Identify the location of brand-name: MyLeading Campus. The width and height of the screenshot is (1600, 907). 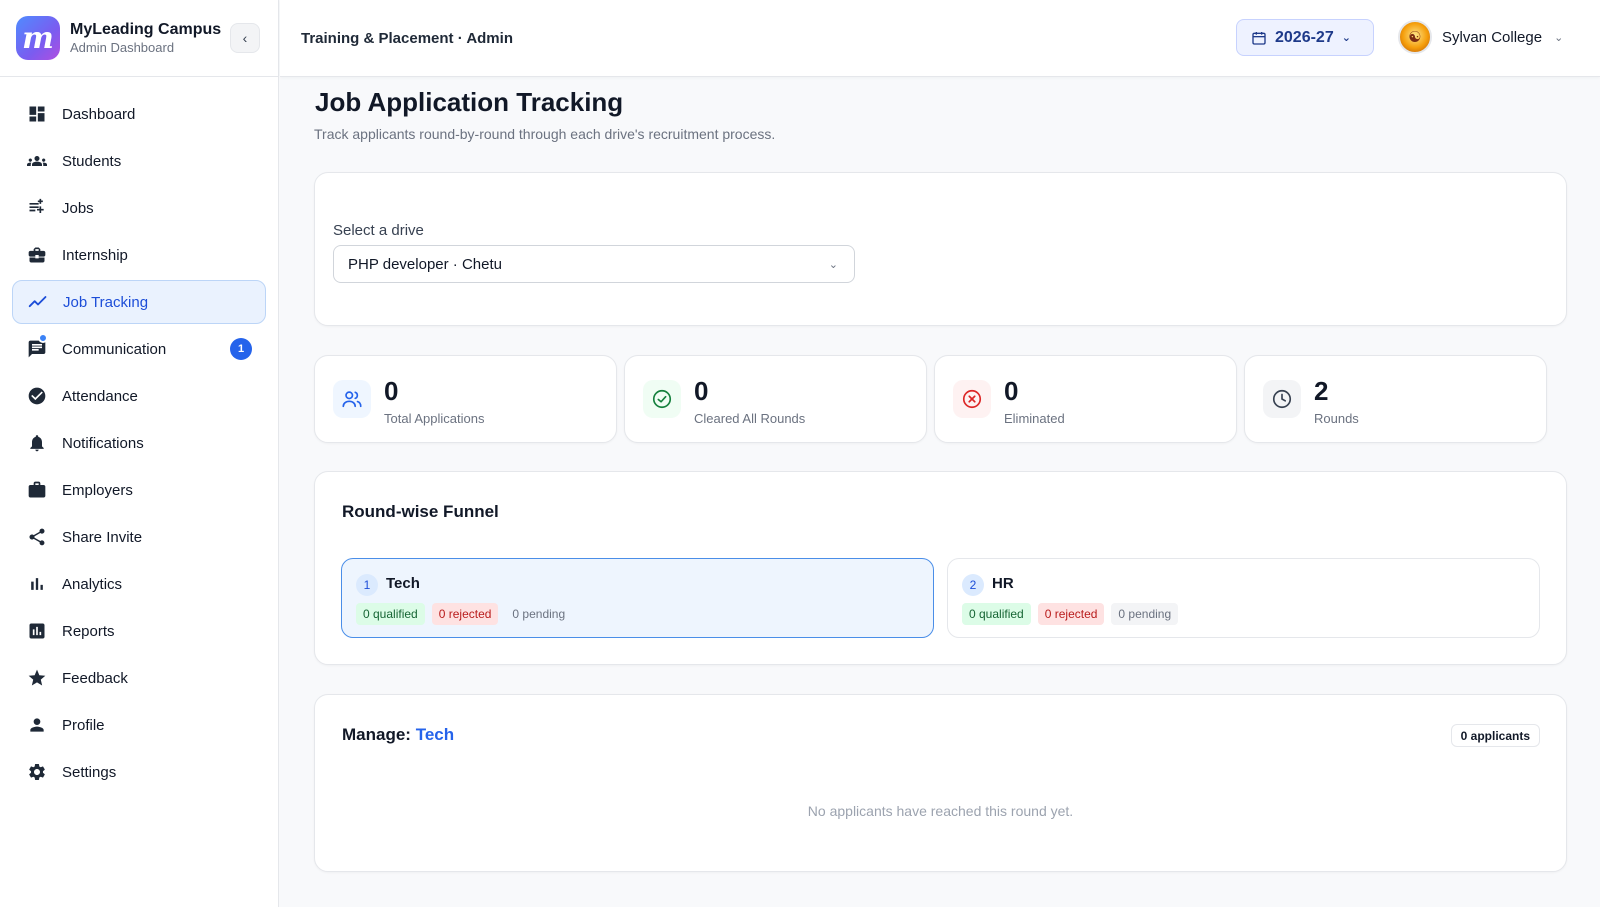
(146, 29).